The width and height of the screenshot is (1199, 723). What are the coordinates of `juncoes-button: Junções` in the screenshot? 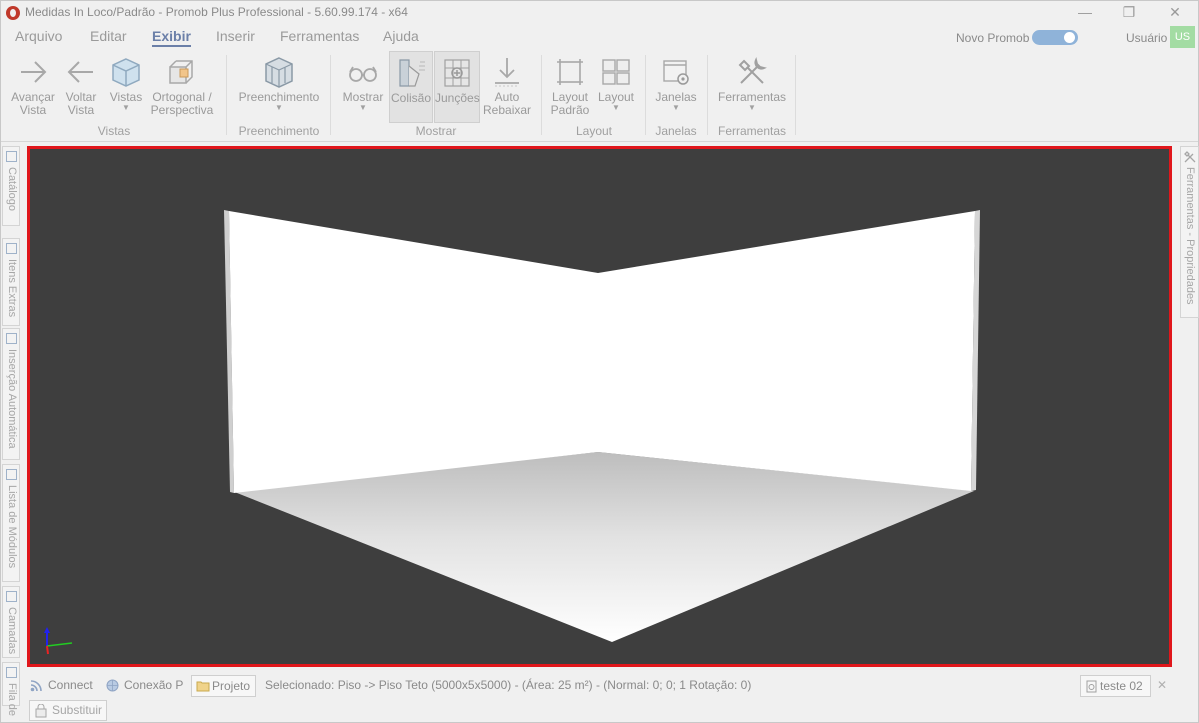 It's located at (457, 87).